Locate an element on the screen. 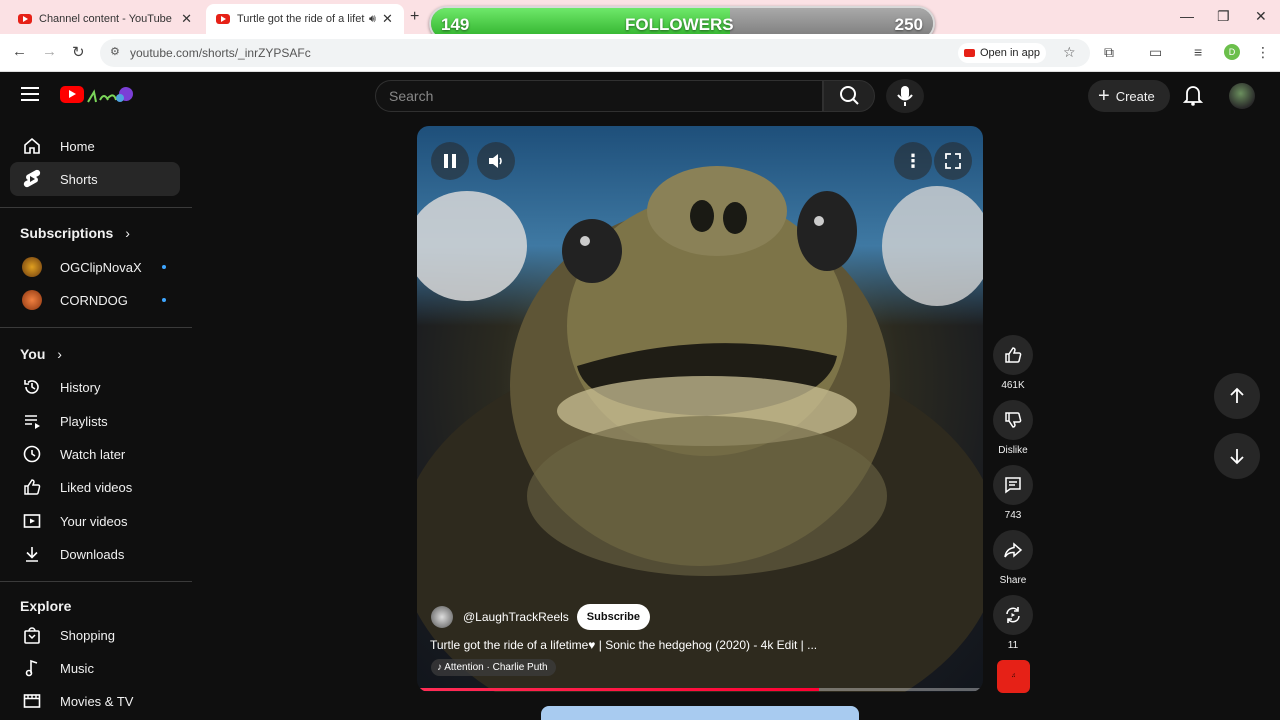 This screenshot has width=1280, height=720. liked-icon is located at coordinates (32, 487).